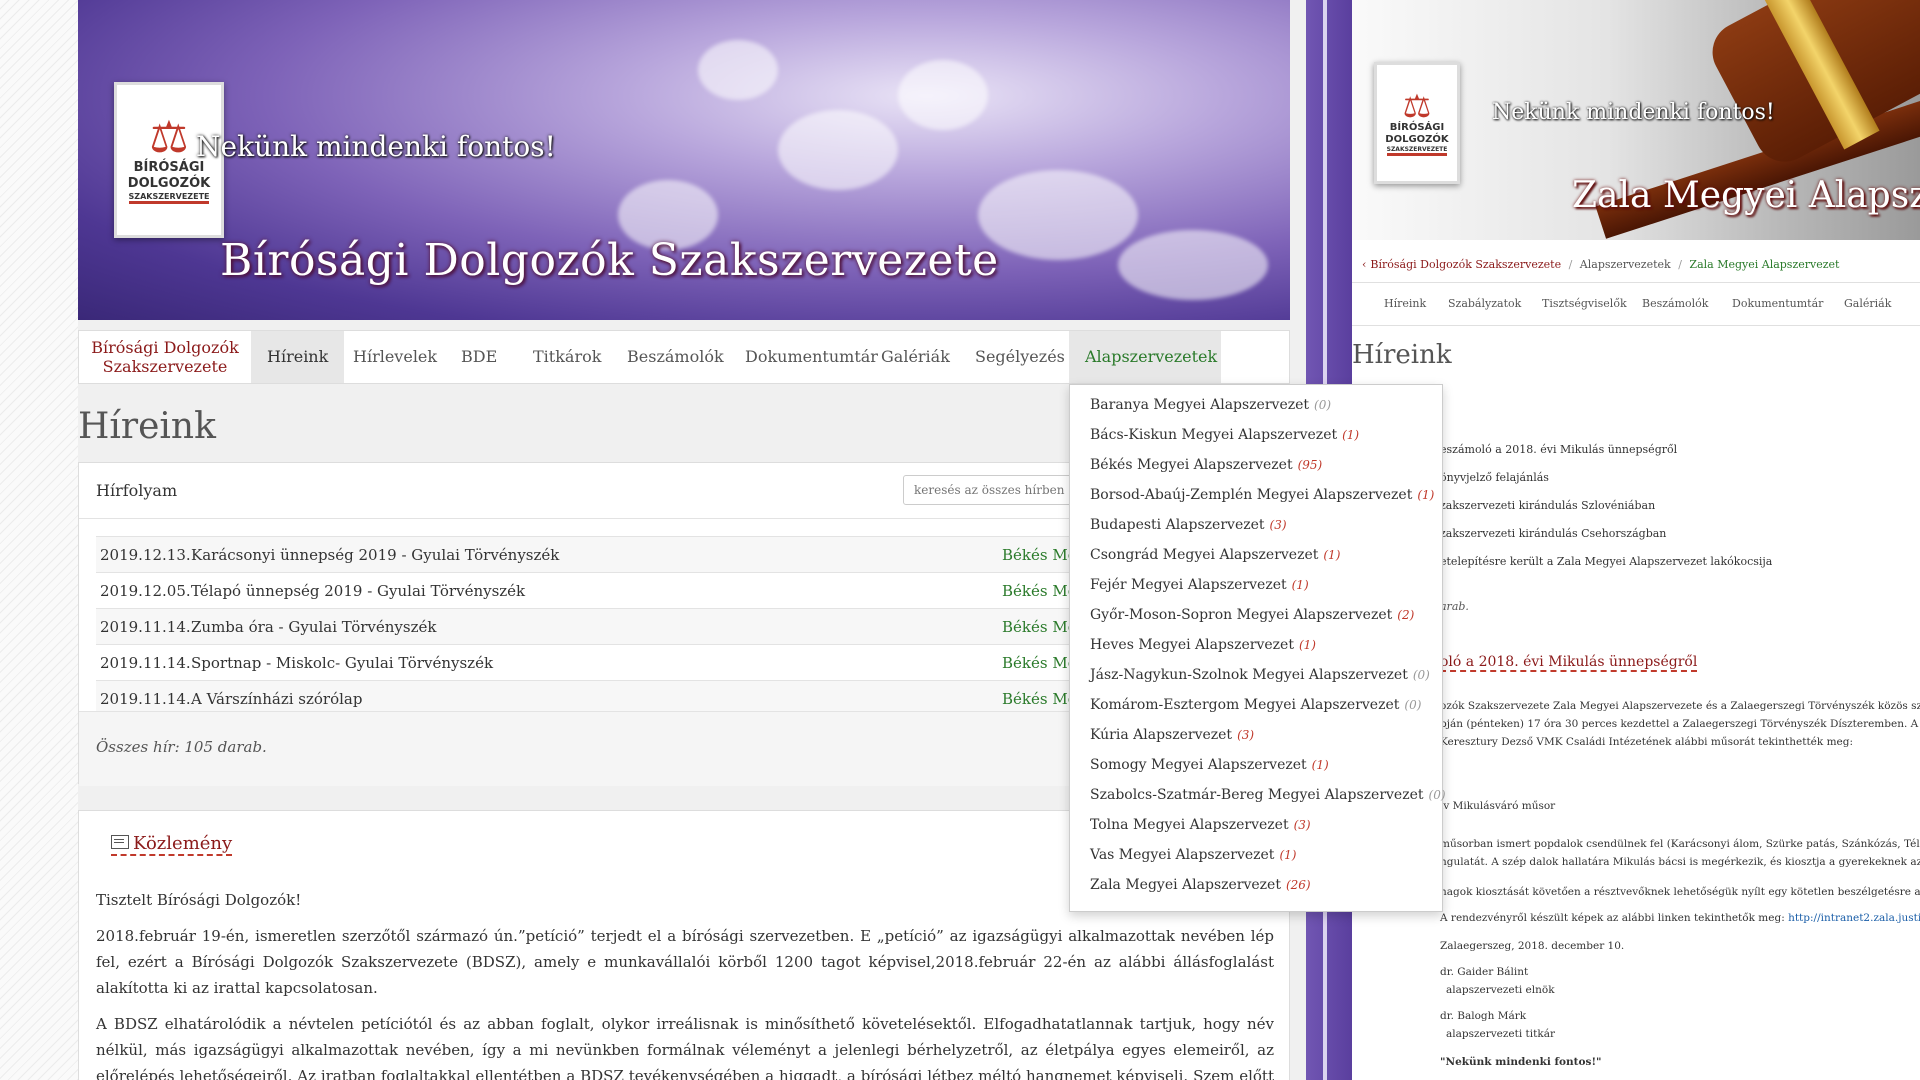  I want to click on news-list-item: eszámoló a 2018. évi Mikulás ünnepségről, so click(1558, 449).